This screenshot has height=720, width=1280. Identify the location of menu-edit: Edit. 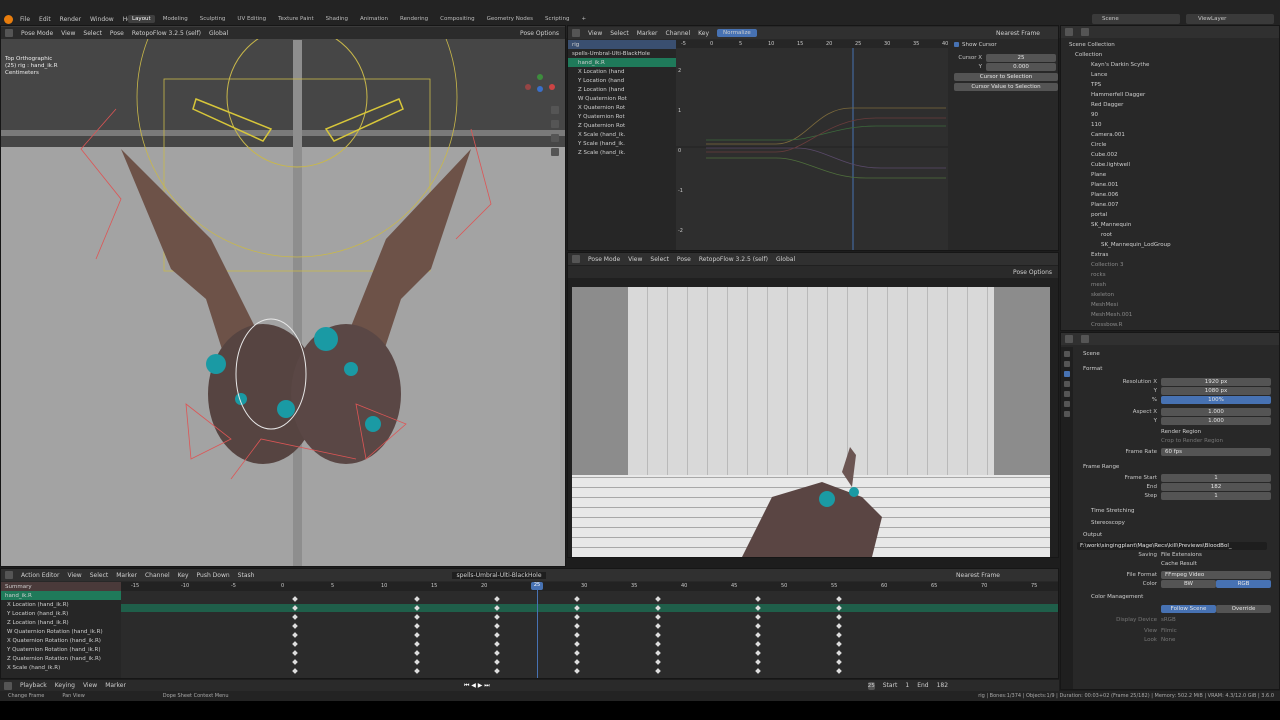
(45, 19).